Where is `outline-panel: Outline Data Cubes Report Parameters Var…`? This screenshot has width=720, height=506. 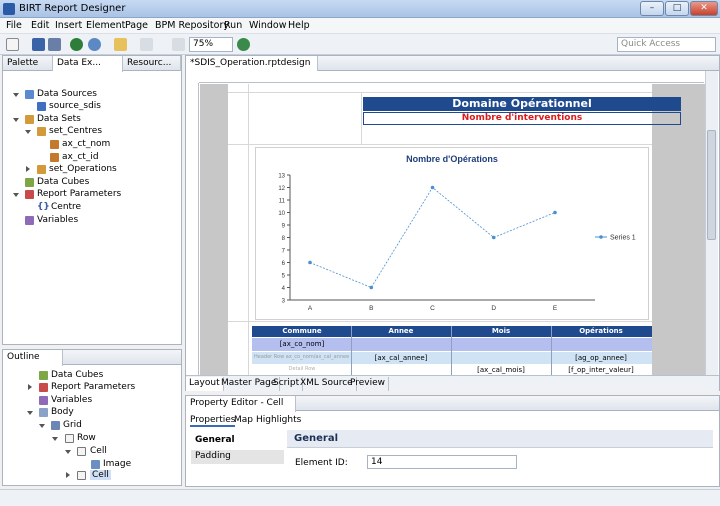 outline-panel: Outline Data Cubes Report Parameters Var… is located at coordinates (92, 417).